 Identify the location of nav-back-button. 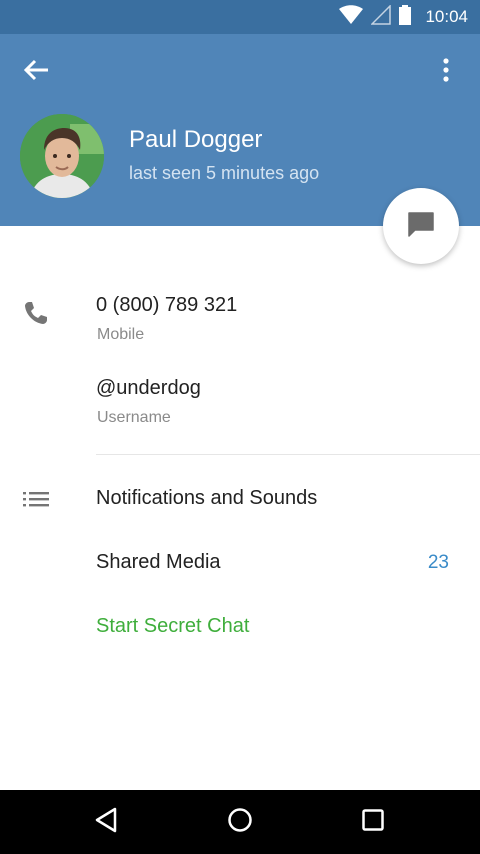
(106, 822).